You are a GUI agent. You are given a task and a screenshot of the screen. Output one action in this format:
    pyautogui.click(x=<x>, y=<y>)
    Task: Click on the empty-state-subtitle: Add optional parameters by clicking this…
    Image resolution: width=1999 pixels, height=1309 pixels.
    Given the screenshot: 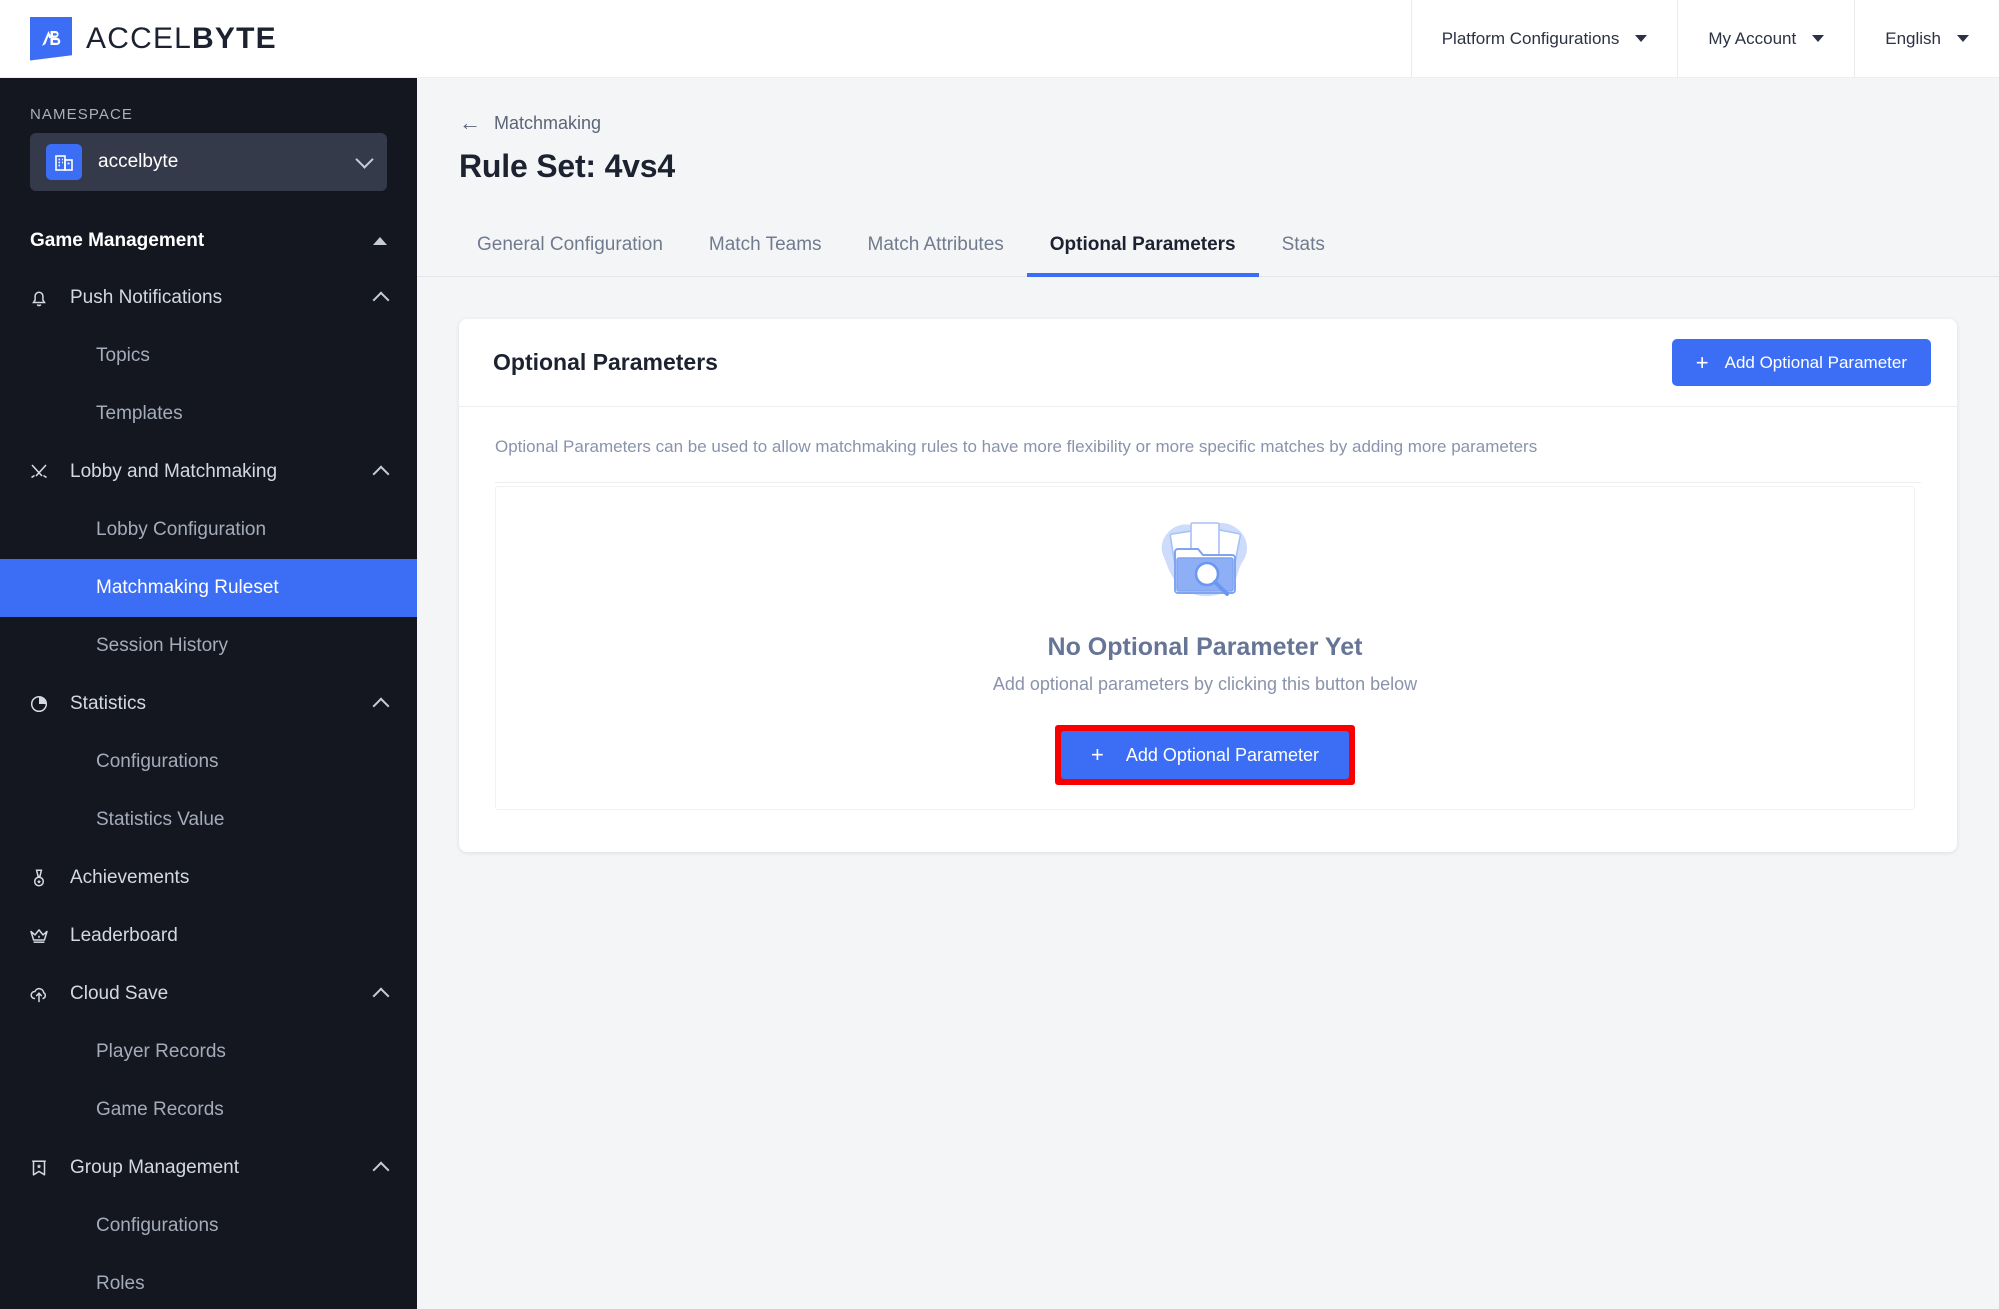 What is the action you would take?
    pyautogui.click(x=1205, y=684)
    